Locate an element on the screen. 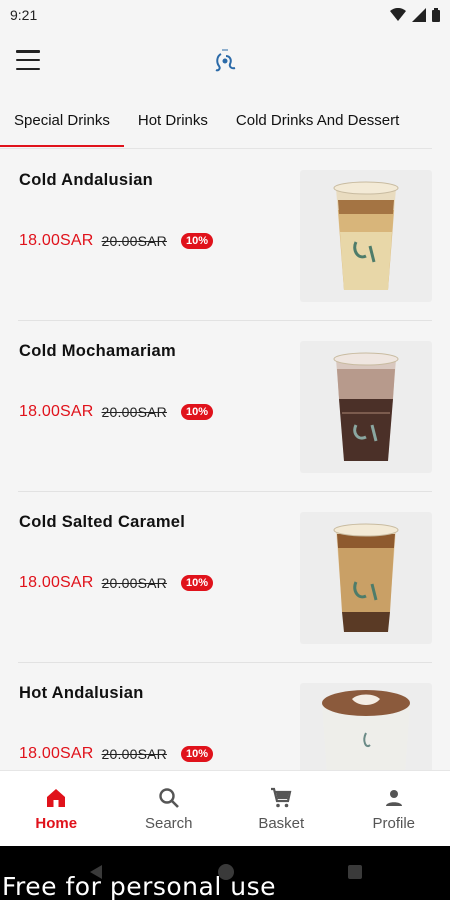  tab-special-drinks: Special Drinks is located at coordinates (62, 120).